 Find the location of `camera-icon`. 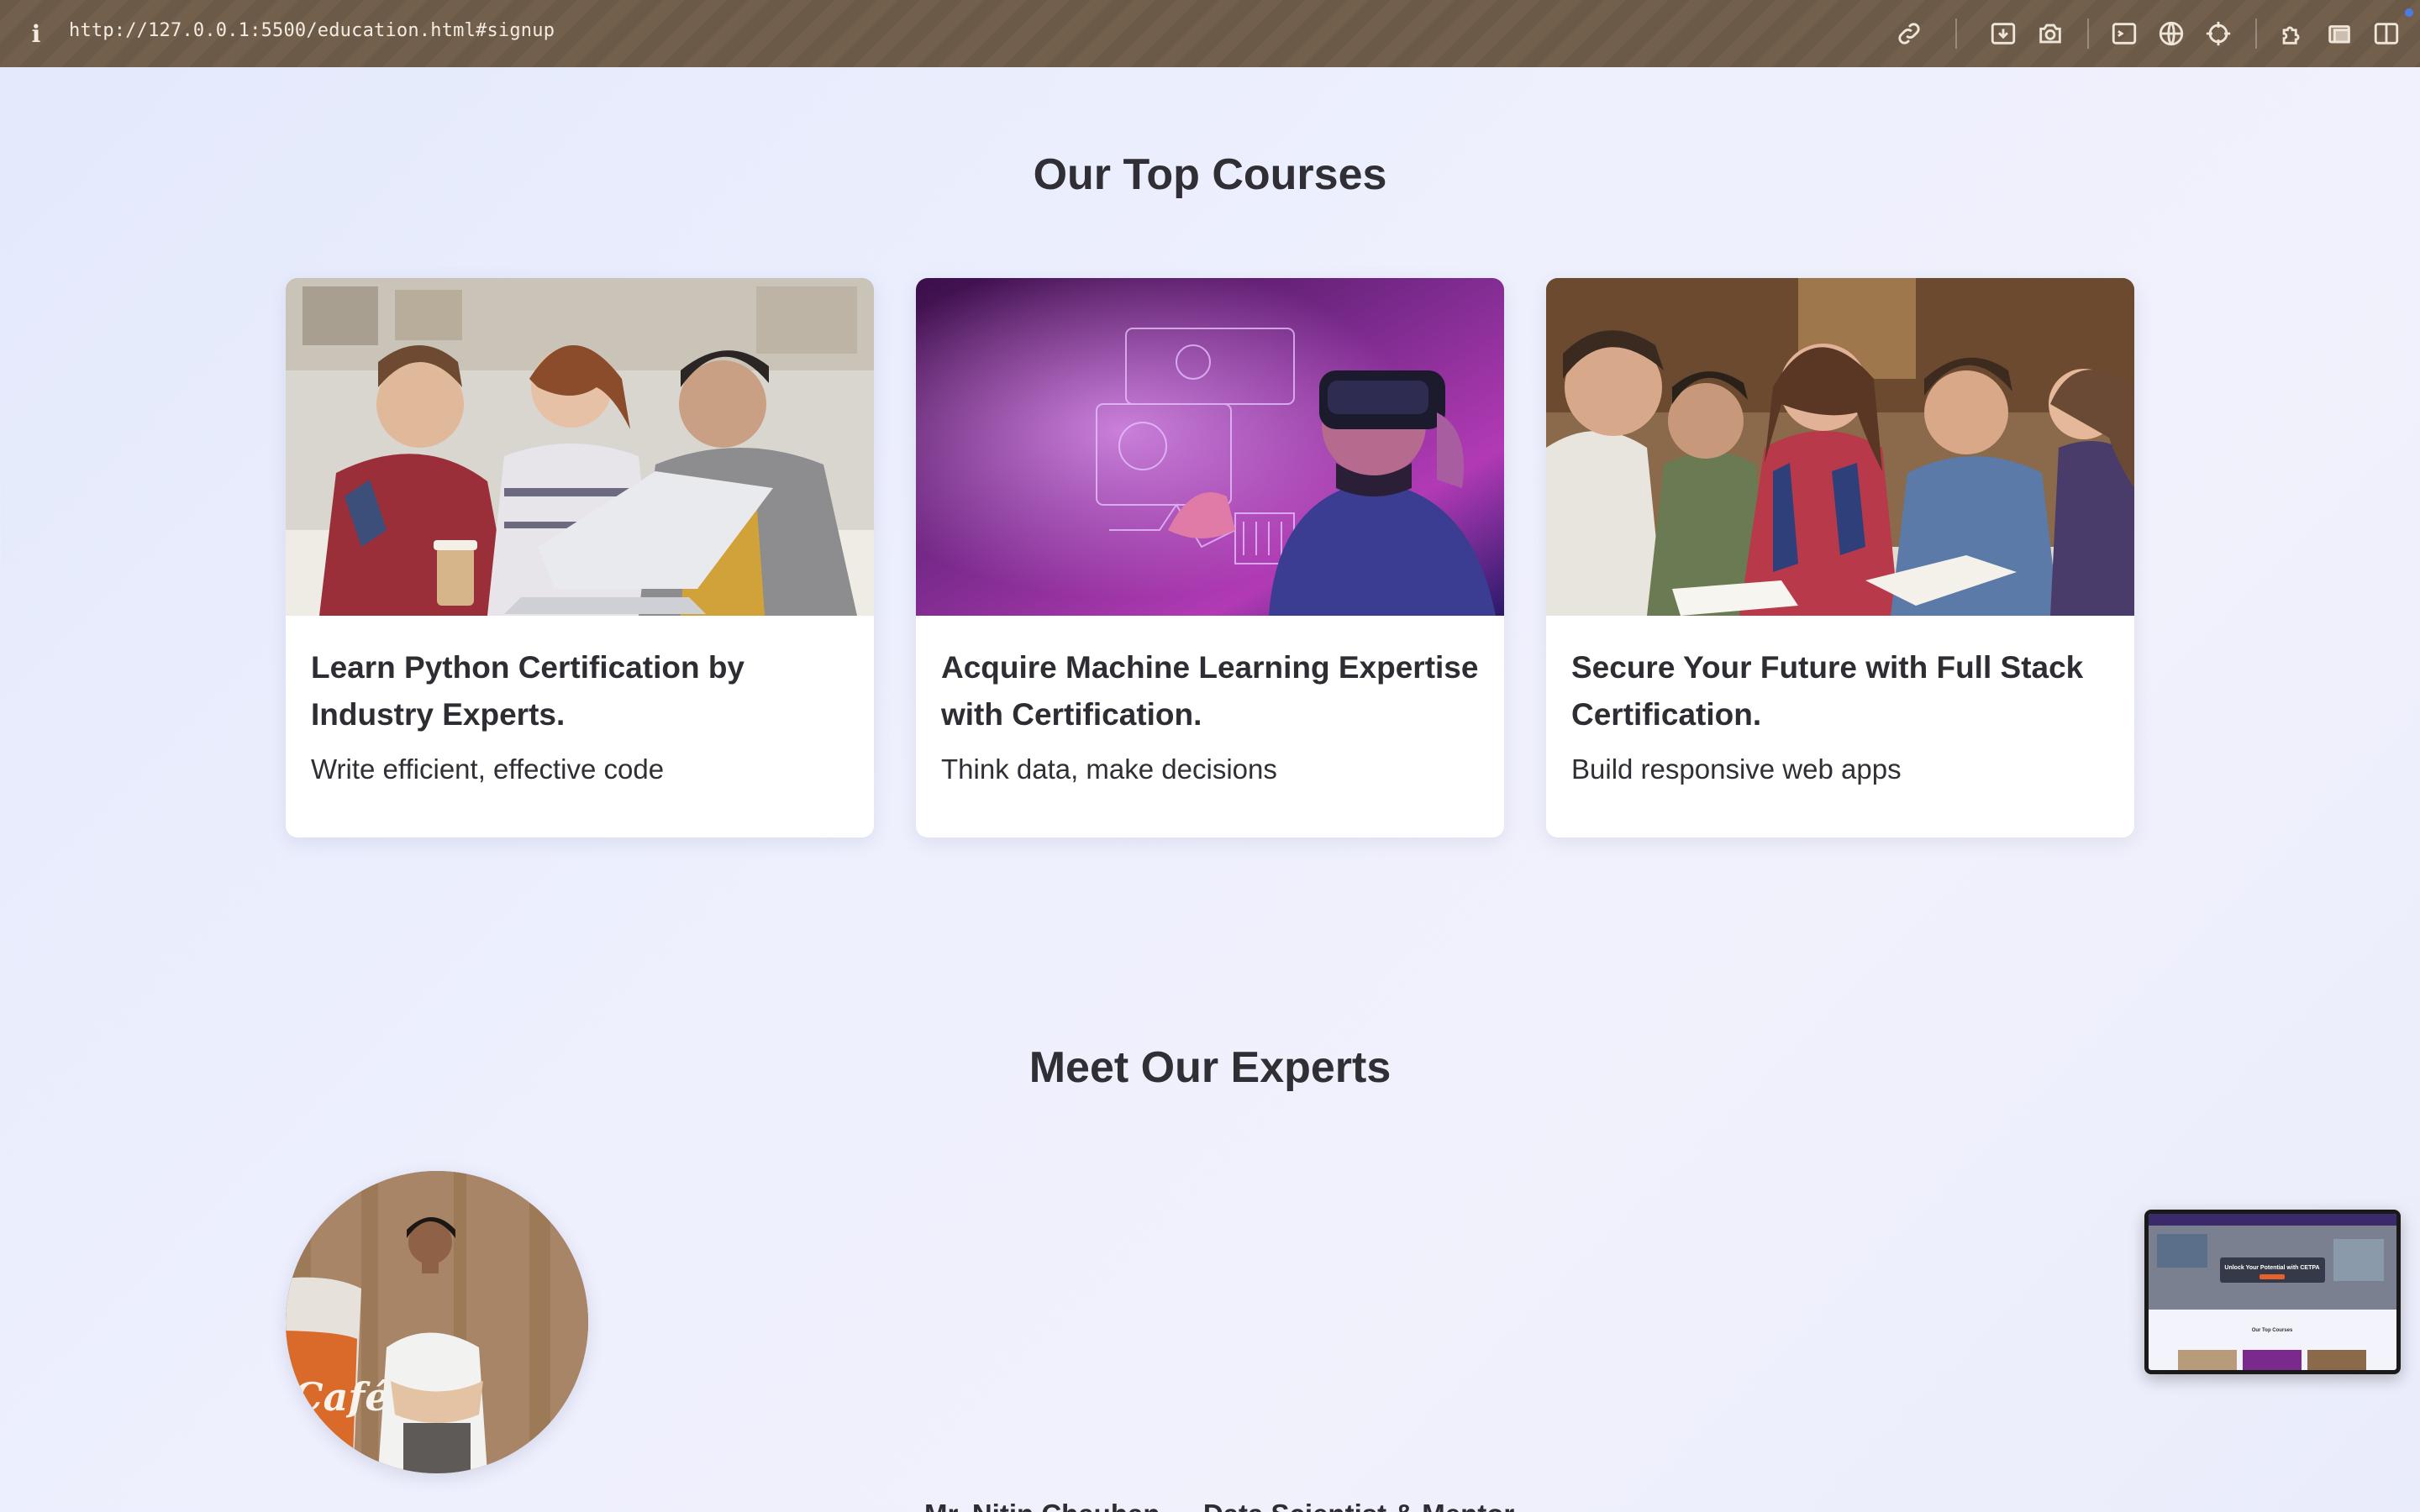

camera-icon is located at coordinates (2050, 33).